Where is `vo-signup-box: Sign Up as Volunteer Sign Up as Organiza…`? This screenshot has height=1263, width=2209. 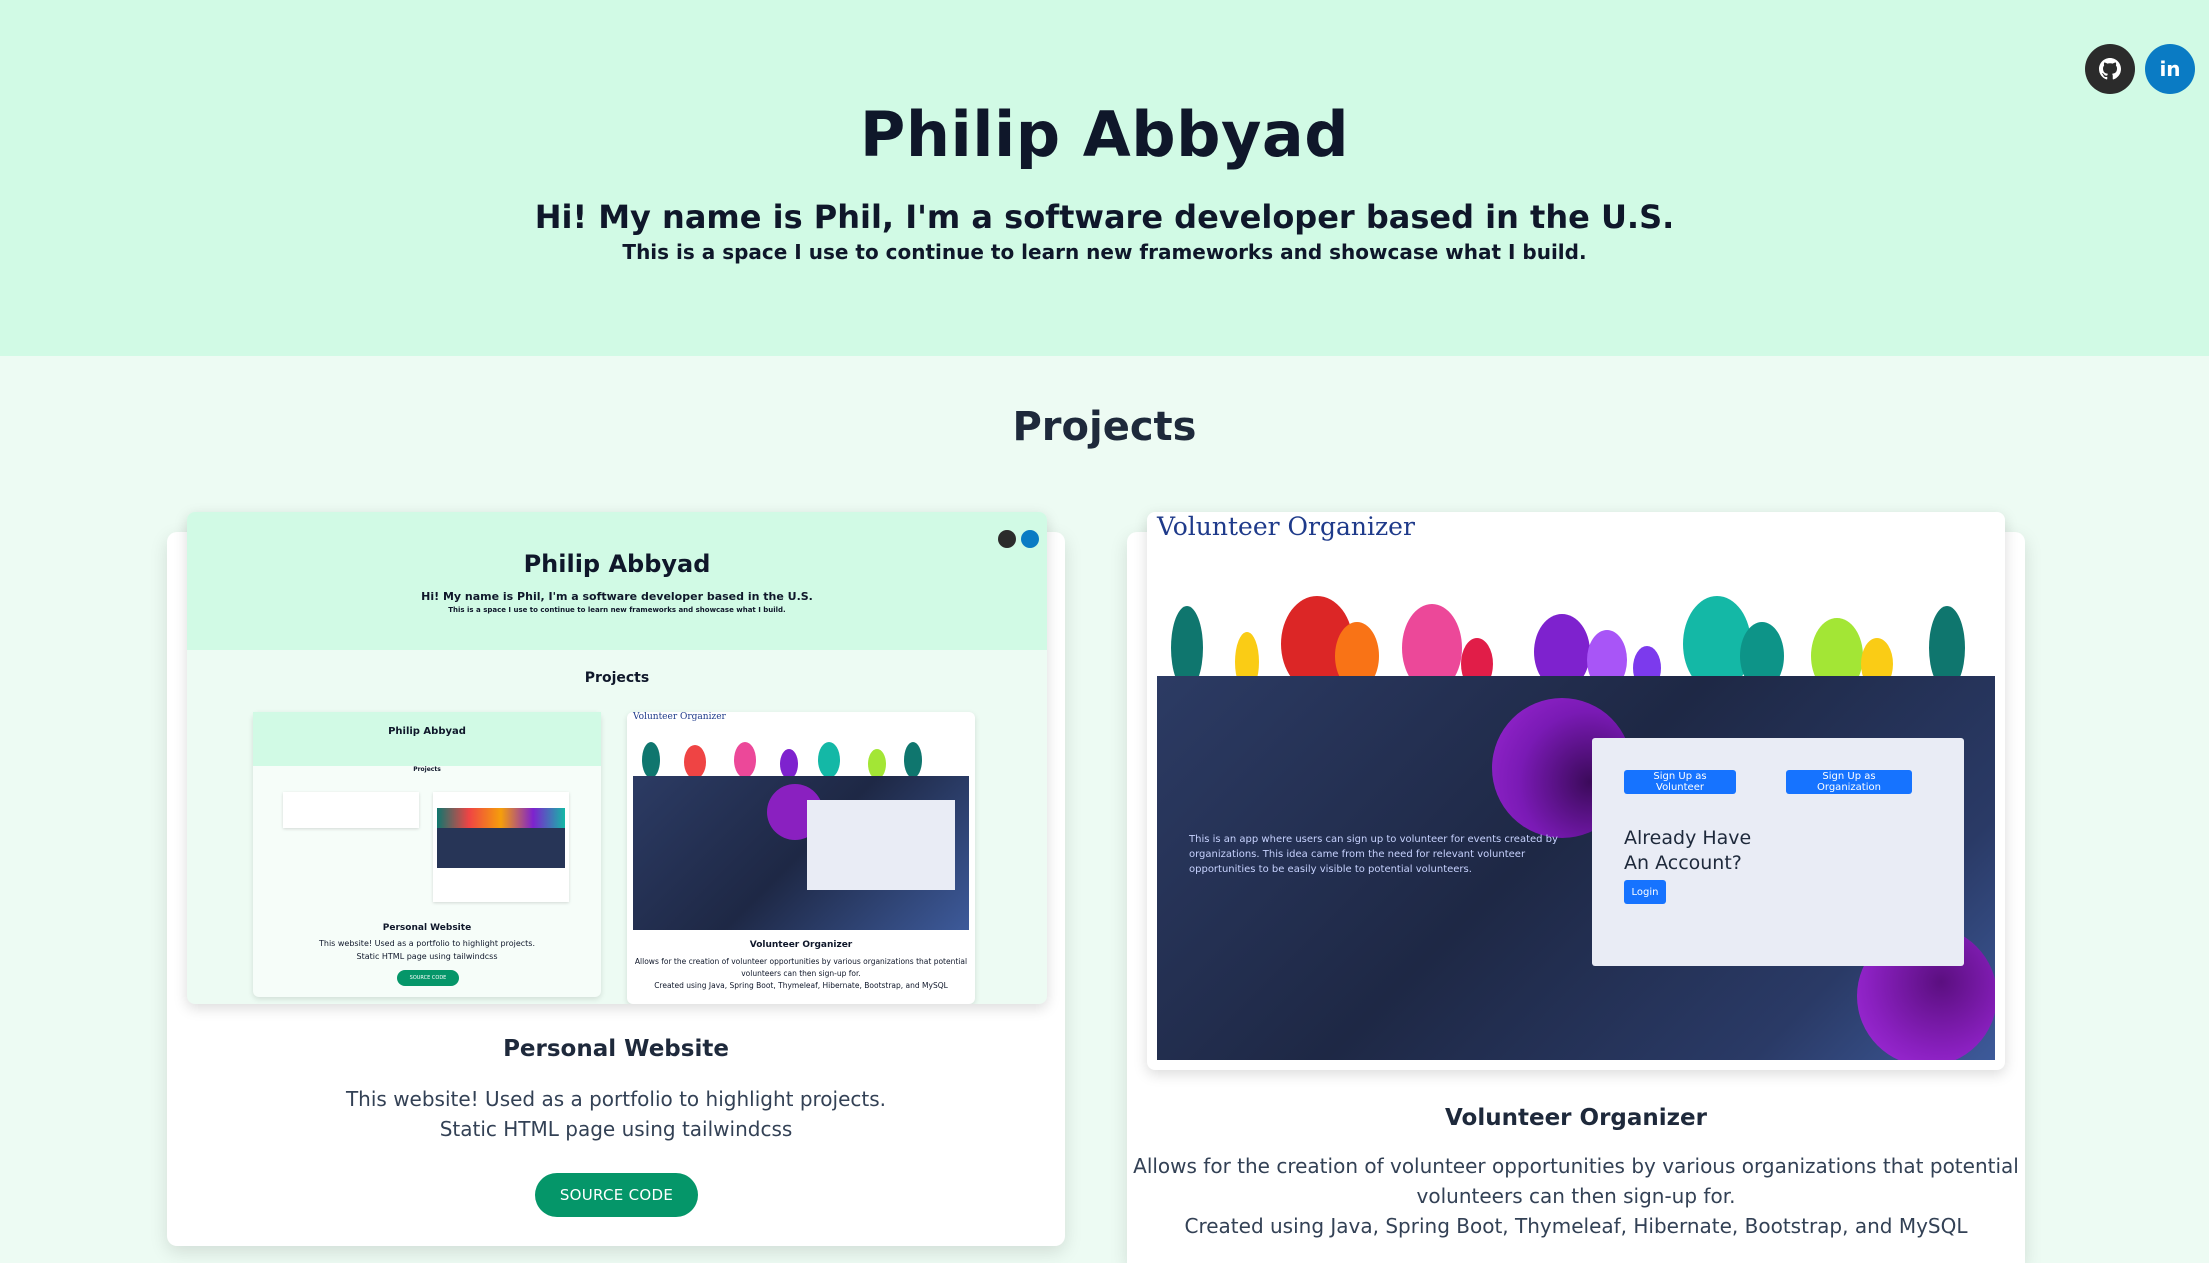 vo-signup-box: Sign Up as Volunteer Sign Up as Organiza… is located at coordinates (1778, 852).